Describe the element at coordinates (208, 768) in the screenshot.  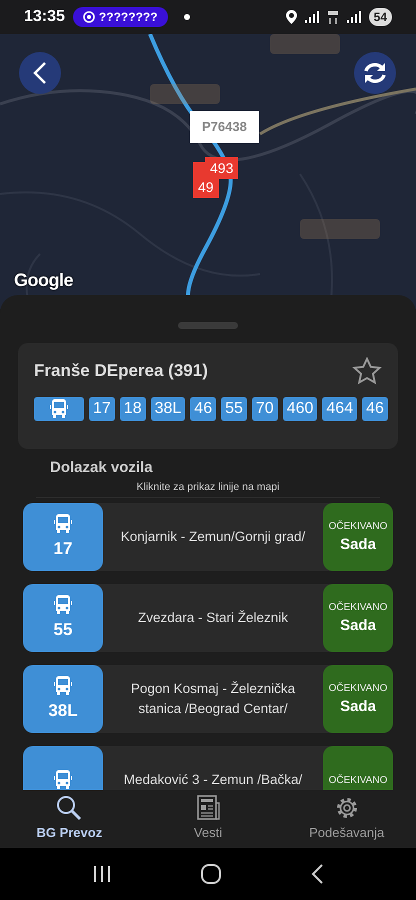
I see `arrival-row: Medaković 3 - Zemun /Bačka/ OČEKIVANO` at that location.